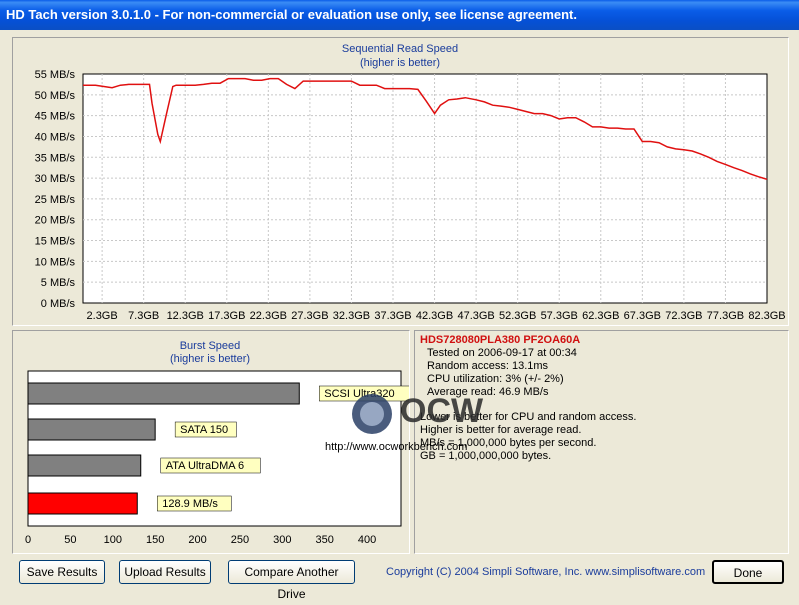  Describe the element at coordinates (240, 540) in the screenshot. I see `burst-x-tick-label: 250` at that location.